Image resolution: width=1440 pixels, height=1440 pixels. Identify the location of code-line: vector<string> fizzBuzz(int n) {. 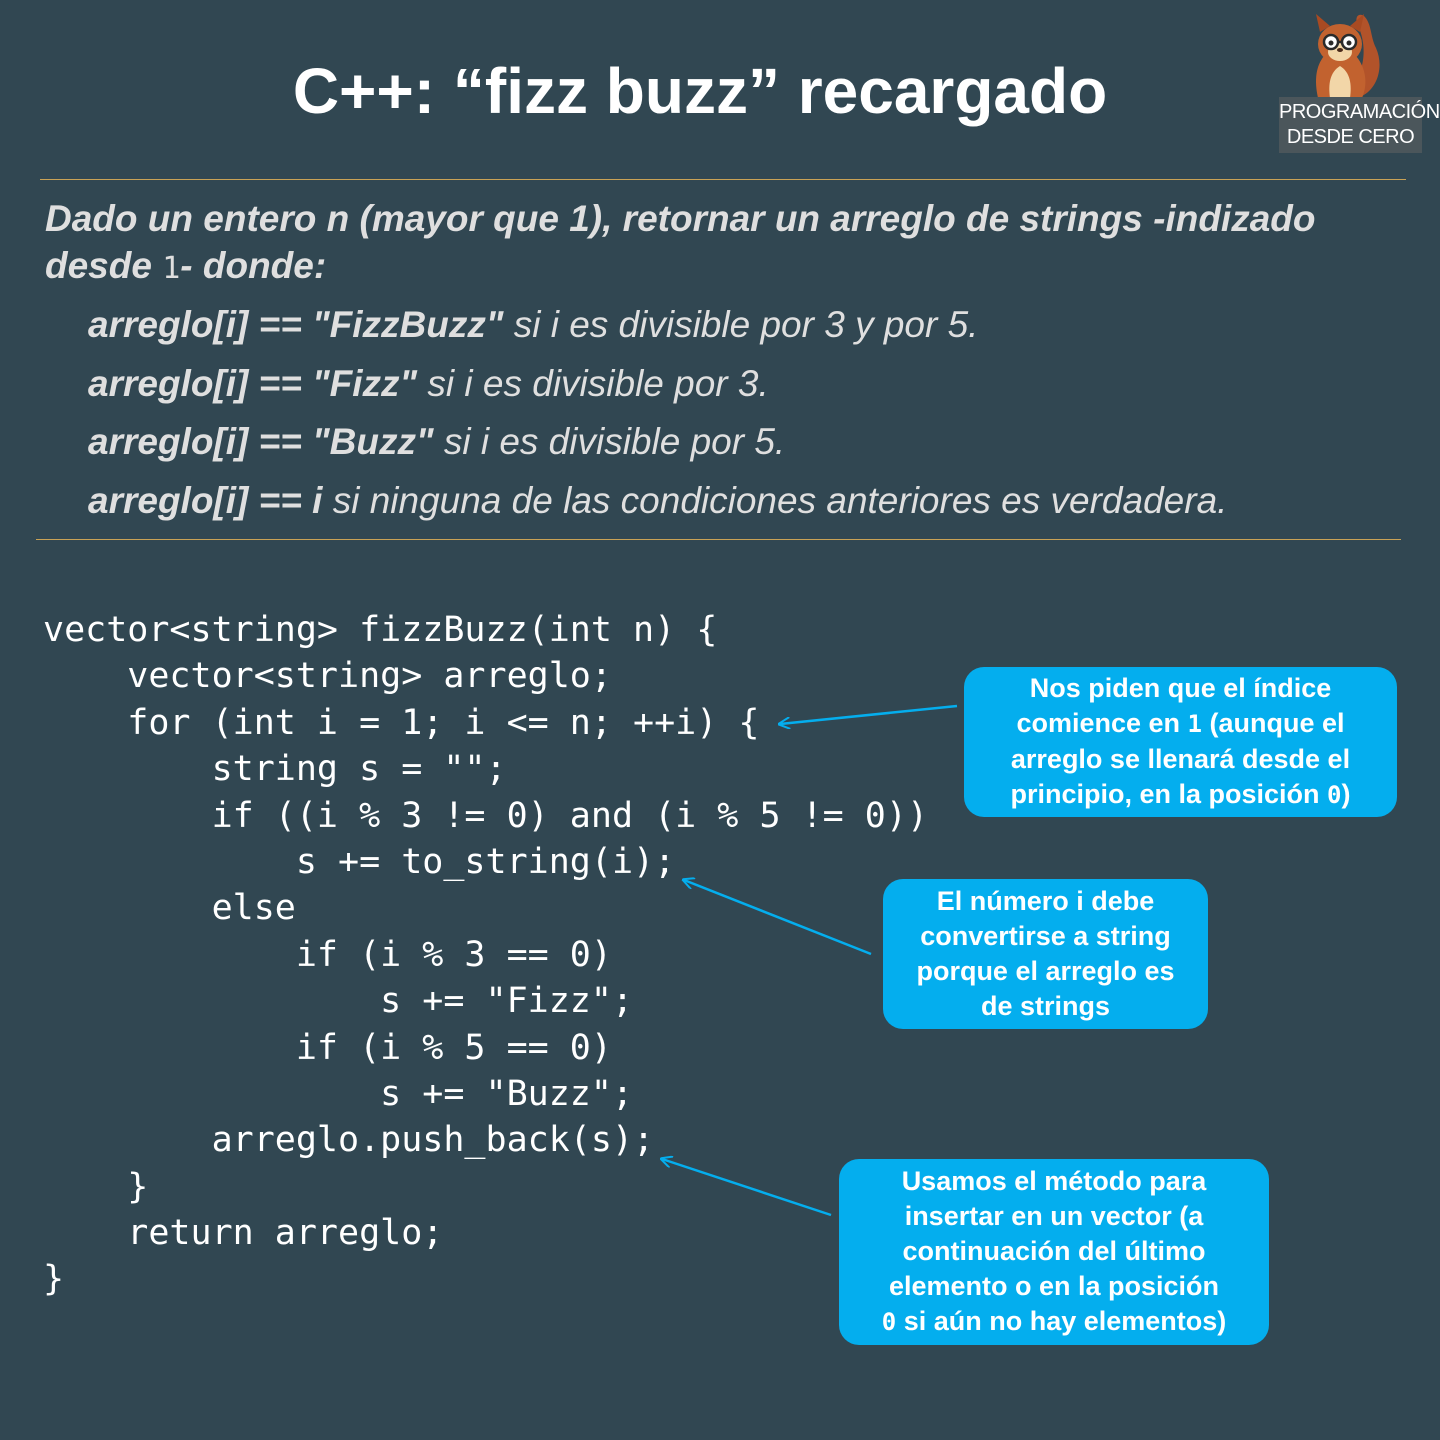
(380, 630).